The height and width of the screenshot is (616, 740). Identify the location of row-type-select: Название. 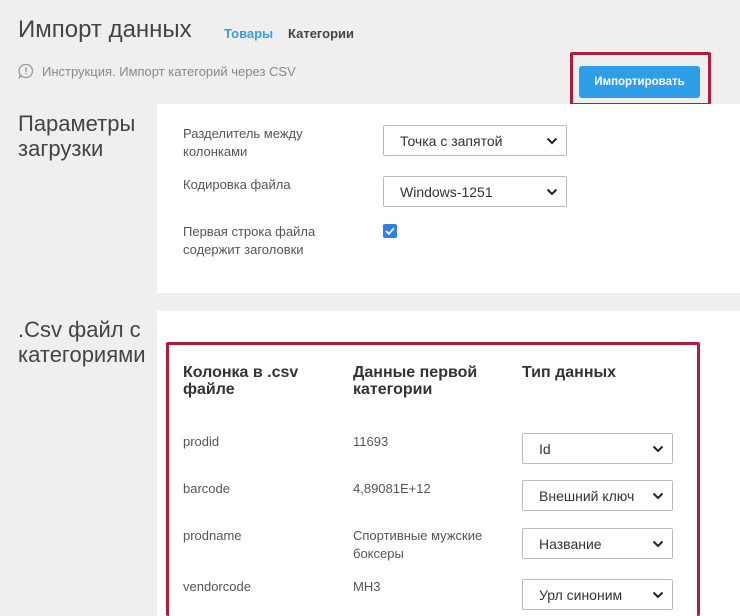
(597, 543).